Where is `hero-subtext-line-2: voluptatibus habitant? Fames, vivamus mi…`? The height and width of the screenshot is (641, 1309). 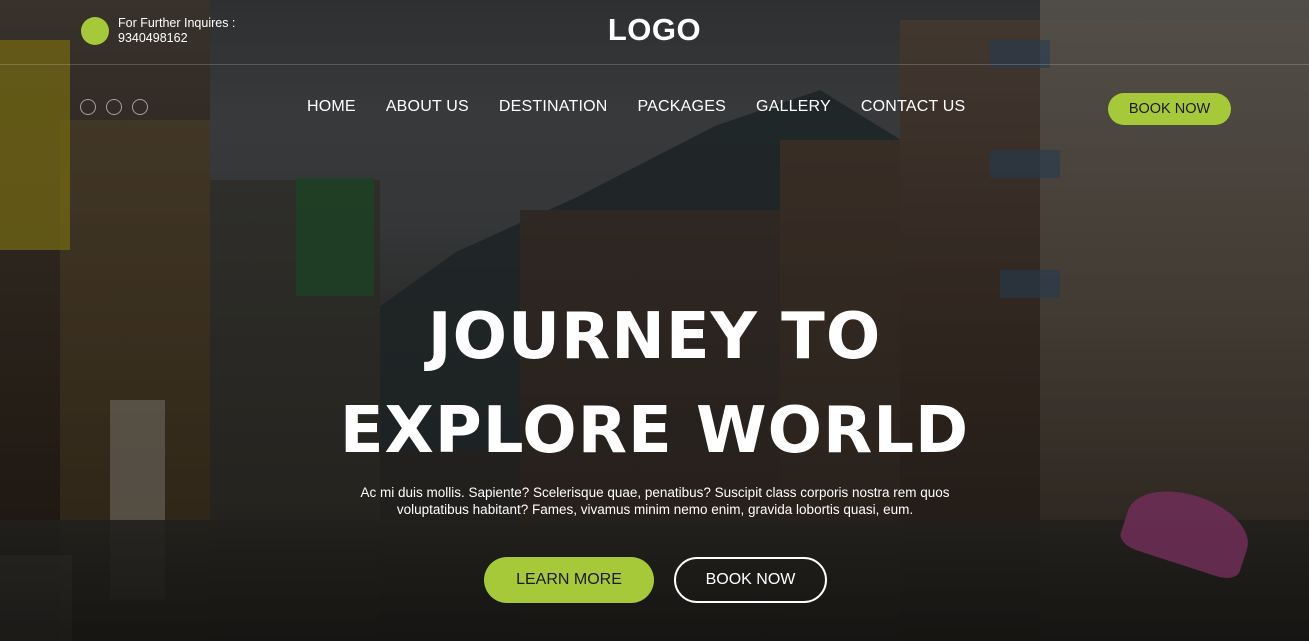 hero-subtext-line-2: voluptatibus habitant? Fames, vivamus mi… is located at coordinates (655, 509).